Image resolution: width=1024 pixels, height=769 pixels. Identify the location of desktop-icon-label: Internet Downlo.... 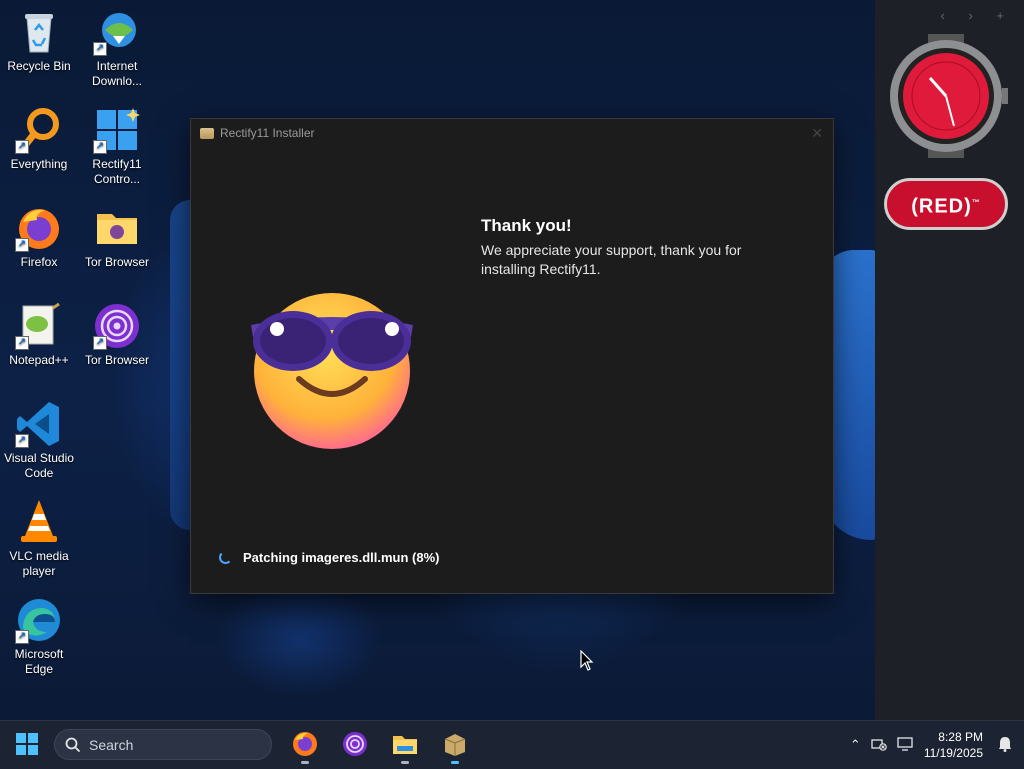
(117, 73).